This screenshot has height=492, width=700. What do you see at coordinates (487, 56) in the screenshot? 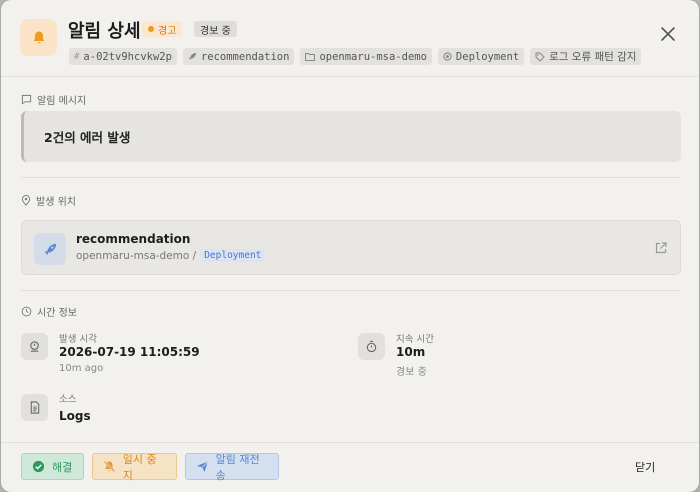
I see `chip-kind-text: Deployment` at bounding box center [487, 56].